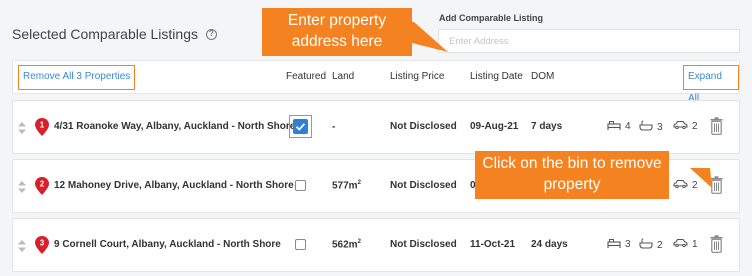  I want to click on date-cell: 09-Aug-21, so click(494, 126).